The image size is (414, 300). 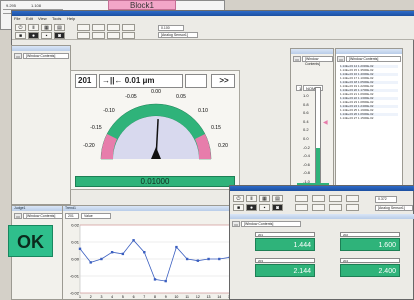 What do you see at coordinates (306, 121) in the screenshot?
I see `scale-label: 0.4` at bounding box center [306, 121].